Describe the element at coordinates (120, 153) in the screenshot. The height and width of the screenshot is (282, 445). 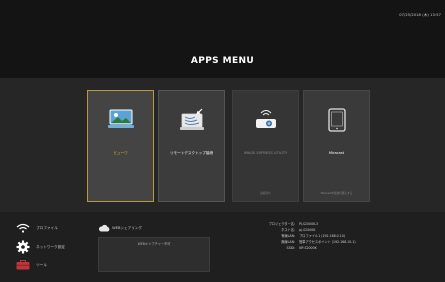
I see `app-label: ビューワ` at that location.